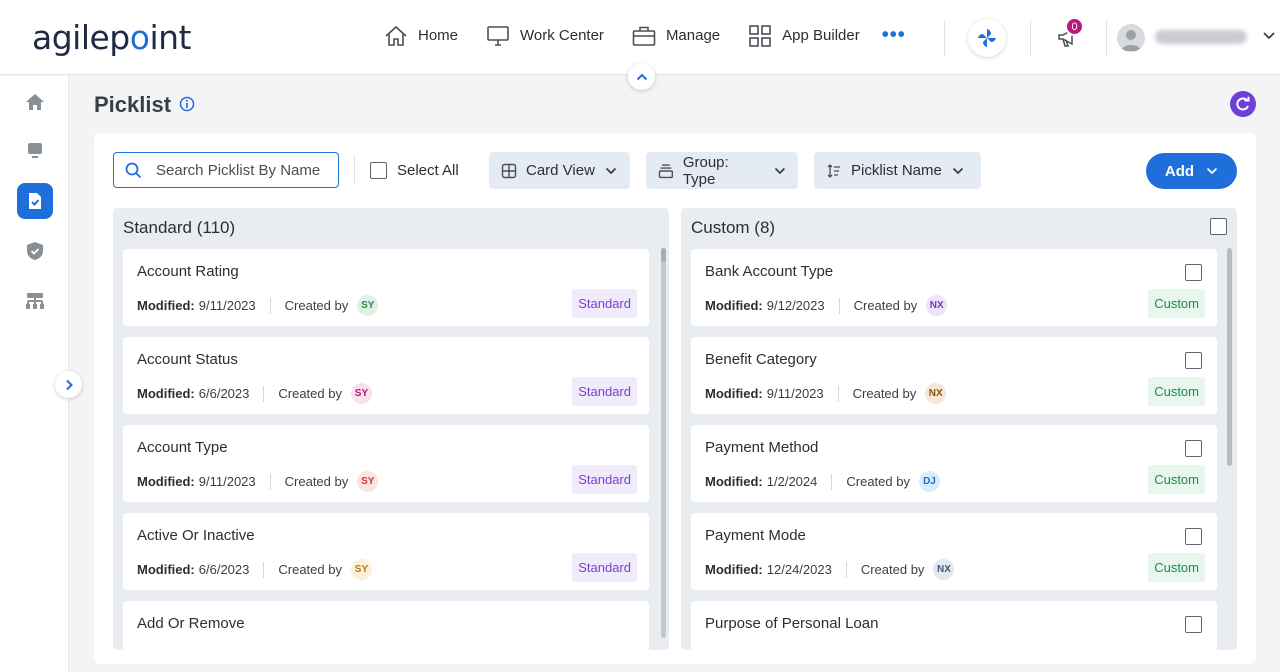  I want to click on page-title: Picklist, so click(133, 104).